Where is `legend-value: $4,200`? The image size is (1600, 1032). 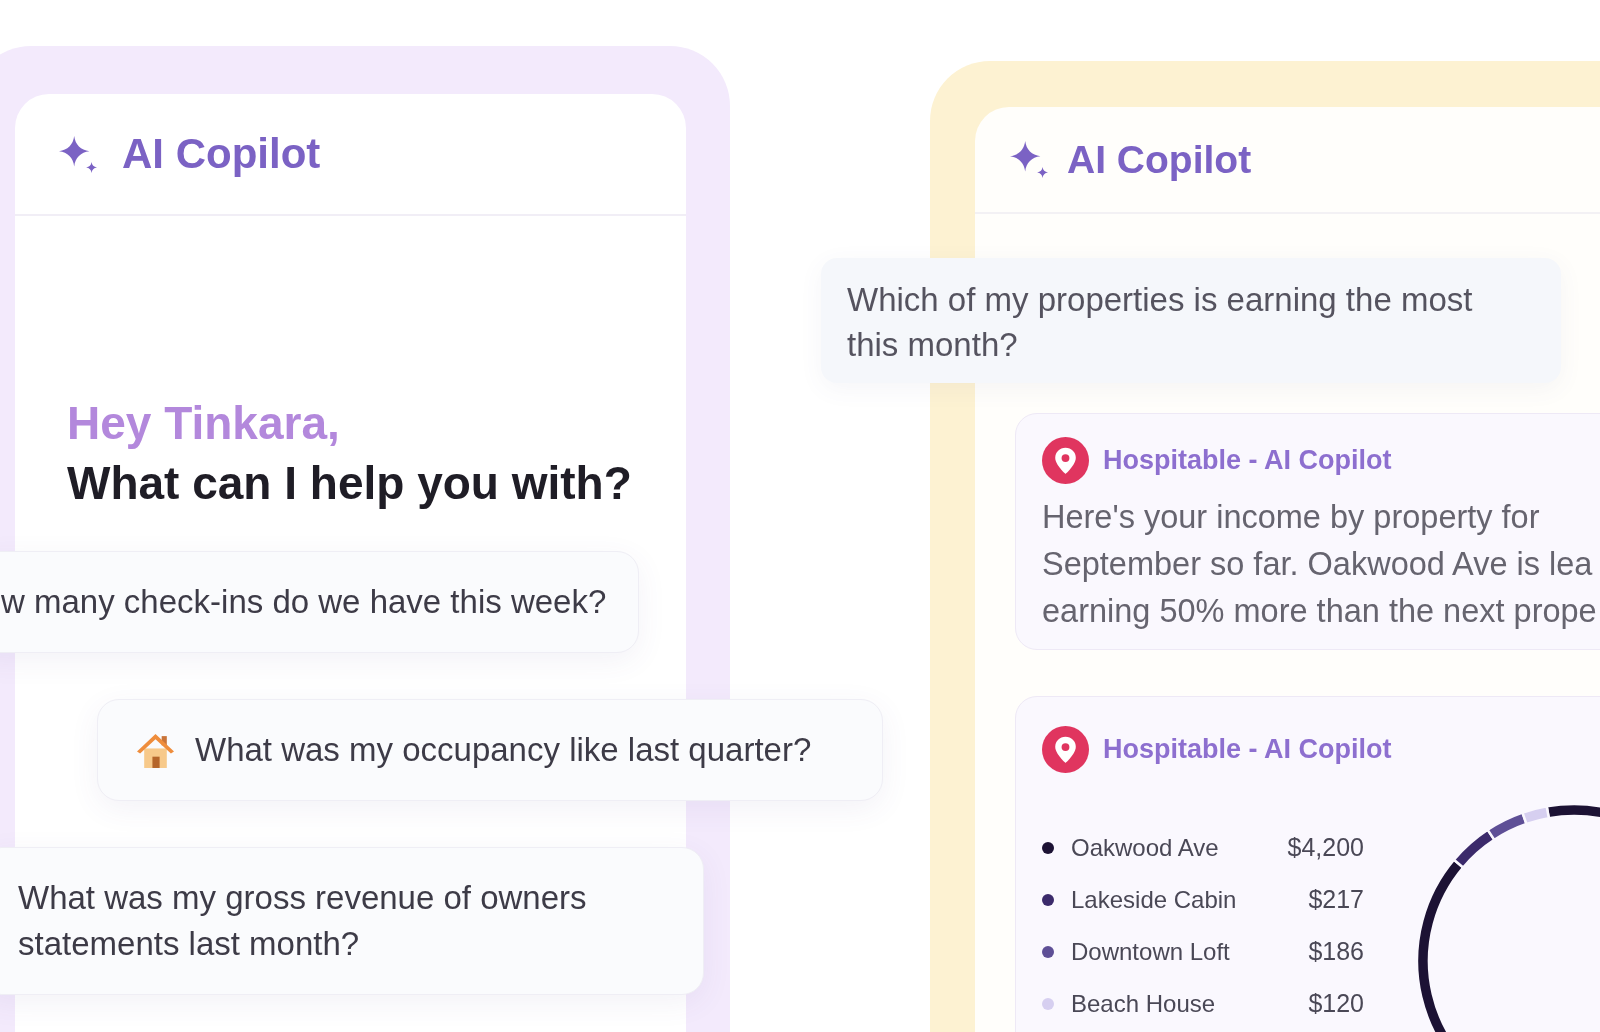
legend-value: $4,200 is located at coordinates (1325, 848).